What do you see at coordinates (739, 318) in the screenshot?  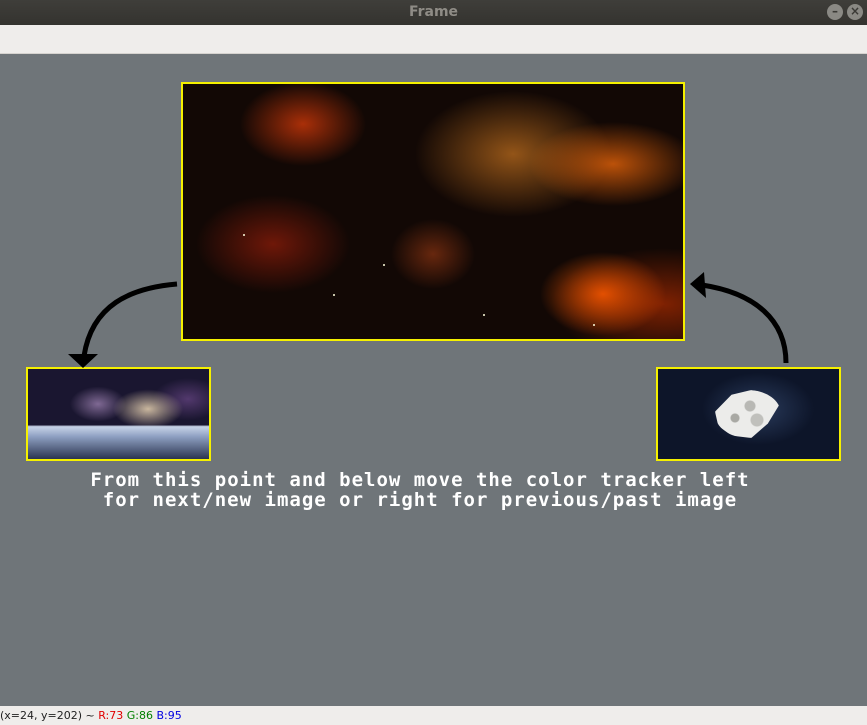 I see `curved-arrow-right-up-icon` at bounding box center [739, 318].